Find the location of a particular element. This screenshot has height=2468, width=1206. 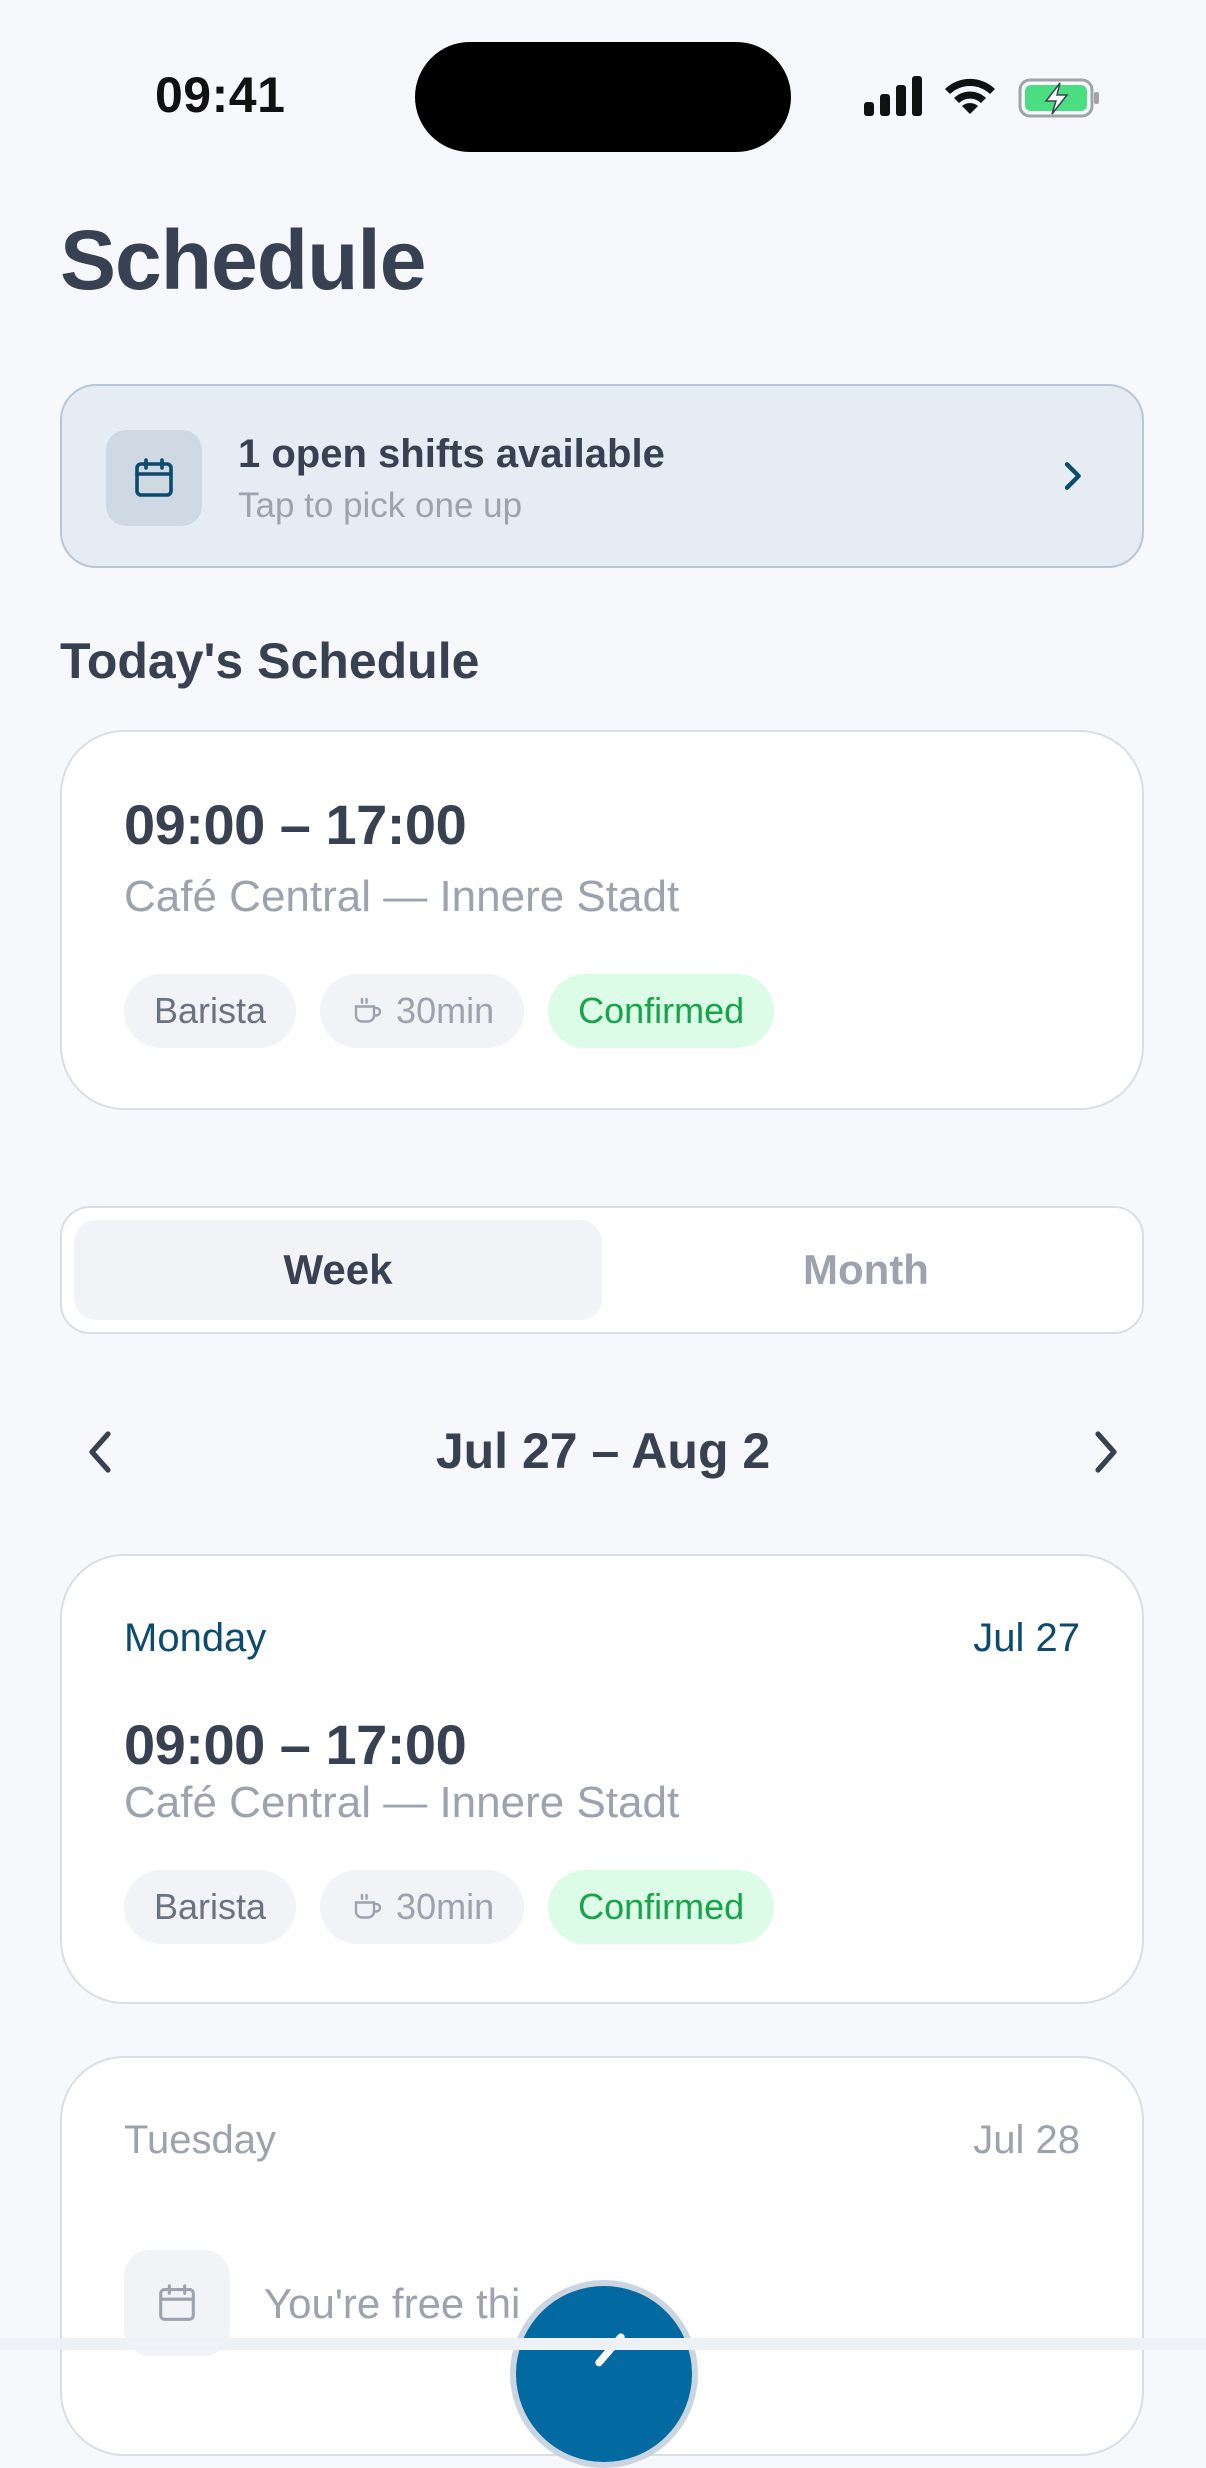

day-name: Monday is located at coordinates (195, 1638).